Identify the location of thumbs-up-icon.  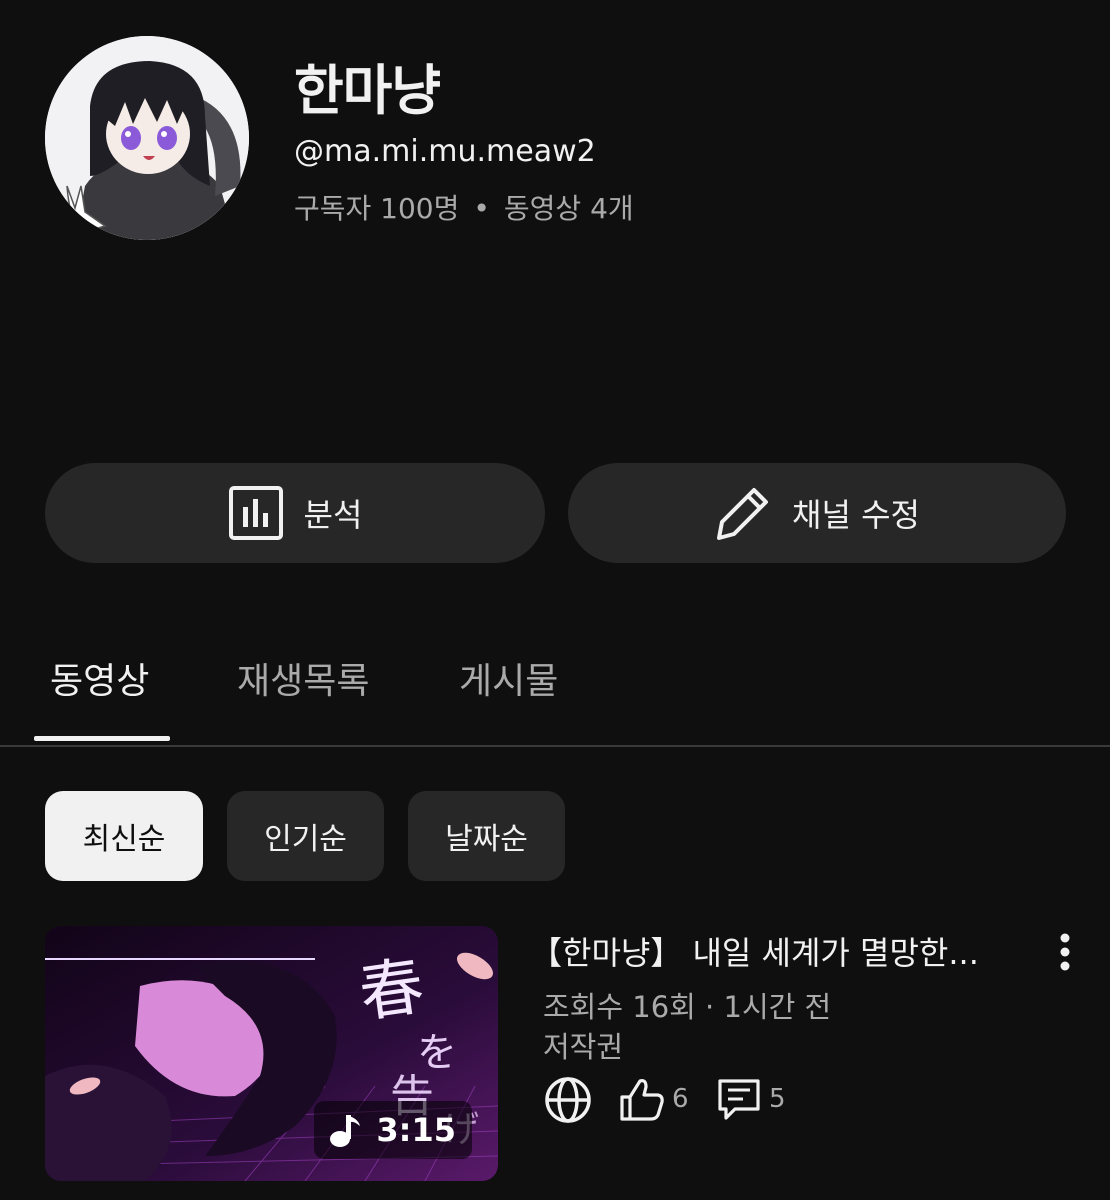
(642, 1100).